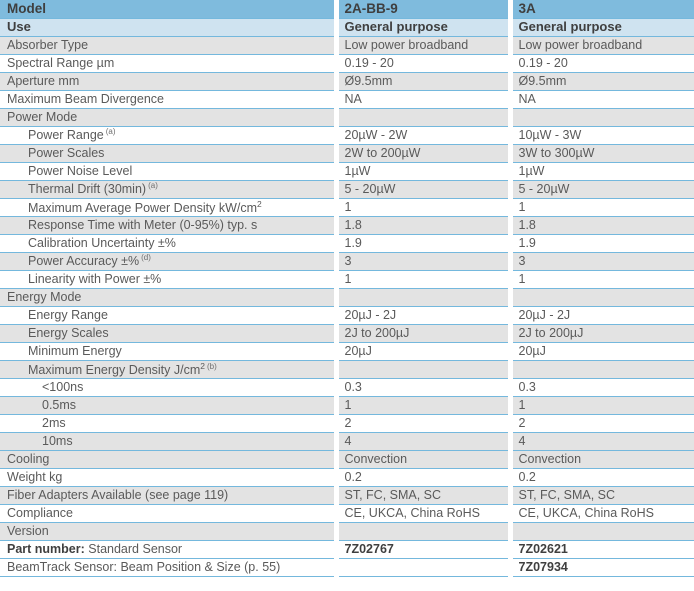 This screenshot has width=694, height=591. What do you see at coordinates (371, 8) in the screenshot?
I see `column-header-text: 2A-BB-9` at bounding box center [371, 8].